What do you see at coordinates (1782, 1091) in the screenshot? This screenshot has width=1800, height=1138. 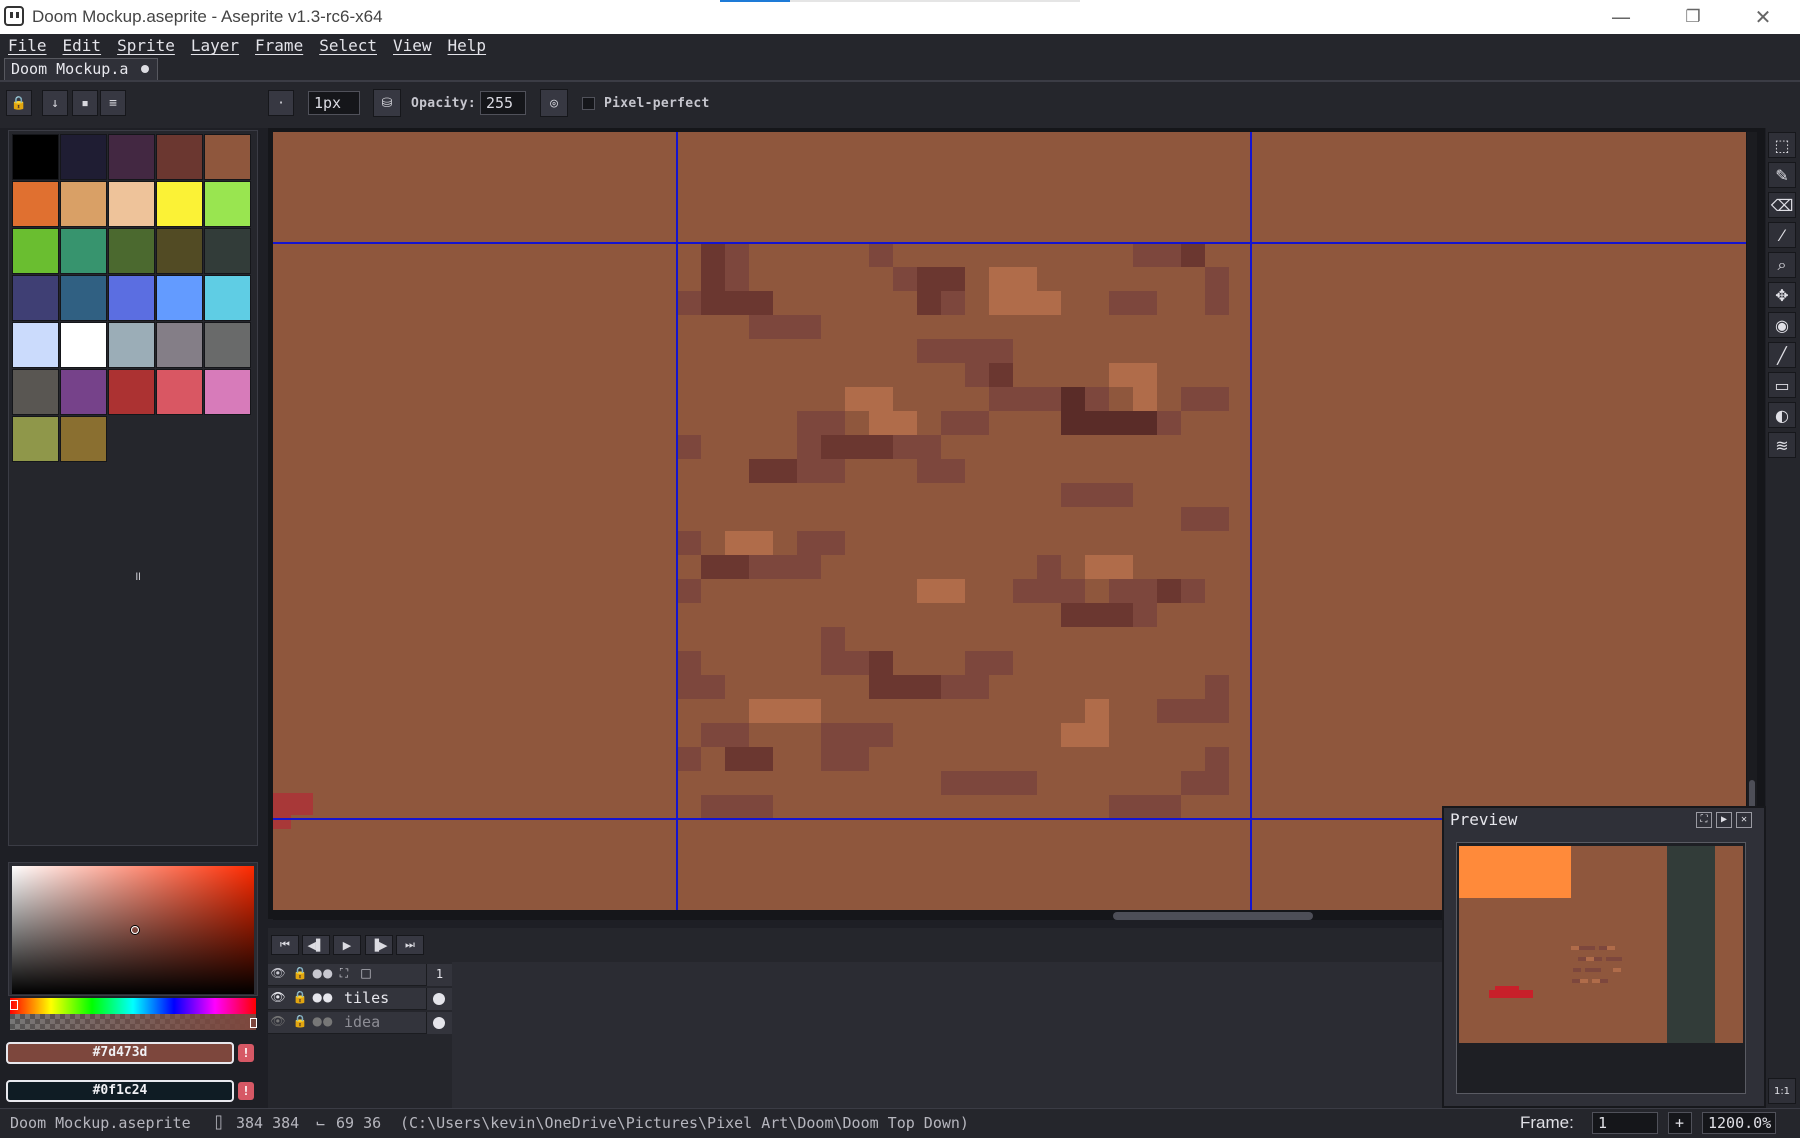 I see `zoom-reset-button: 1:1` at bounding box center [1782, 1091].